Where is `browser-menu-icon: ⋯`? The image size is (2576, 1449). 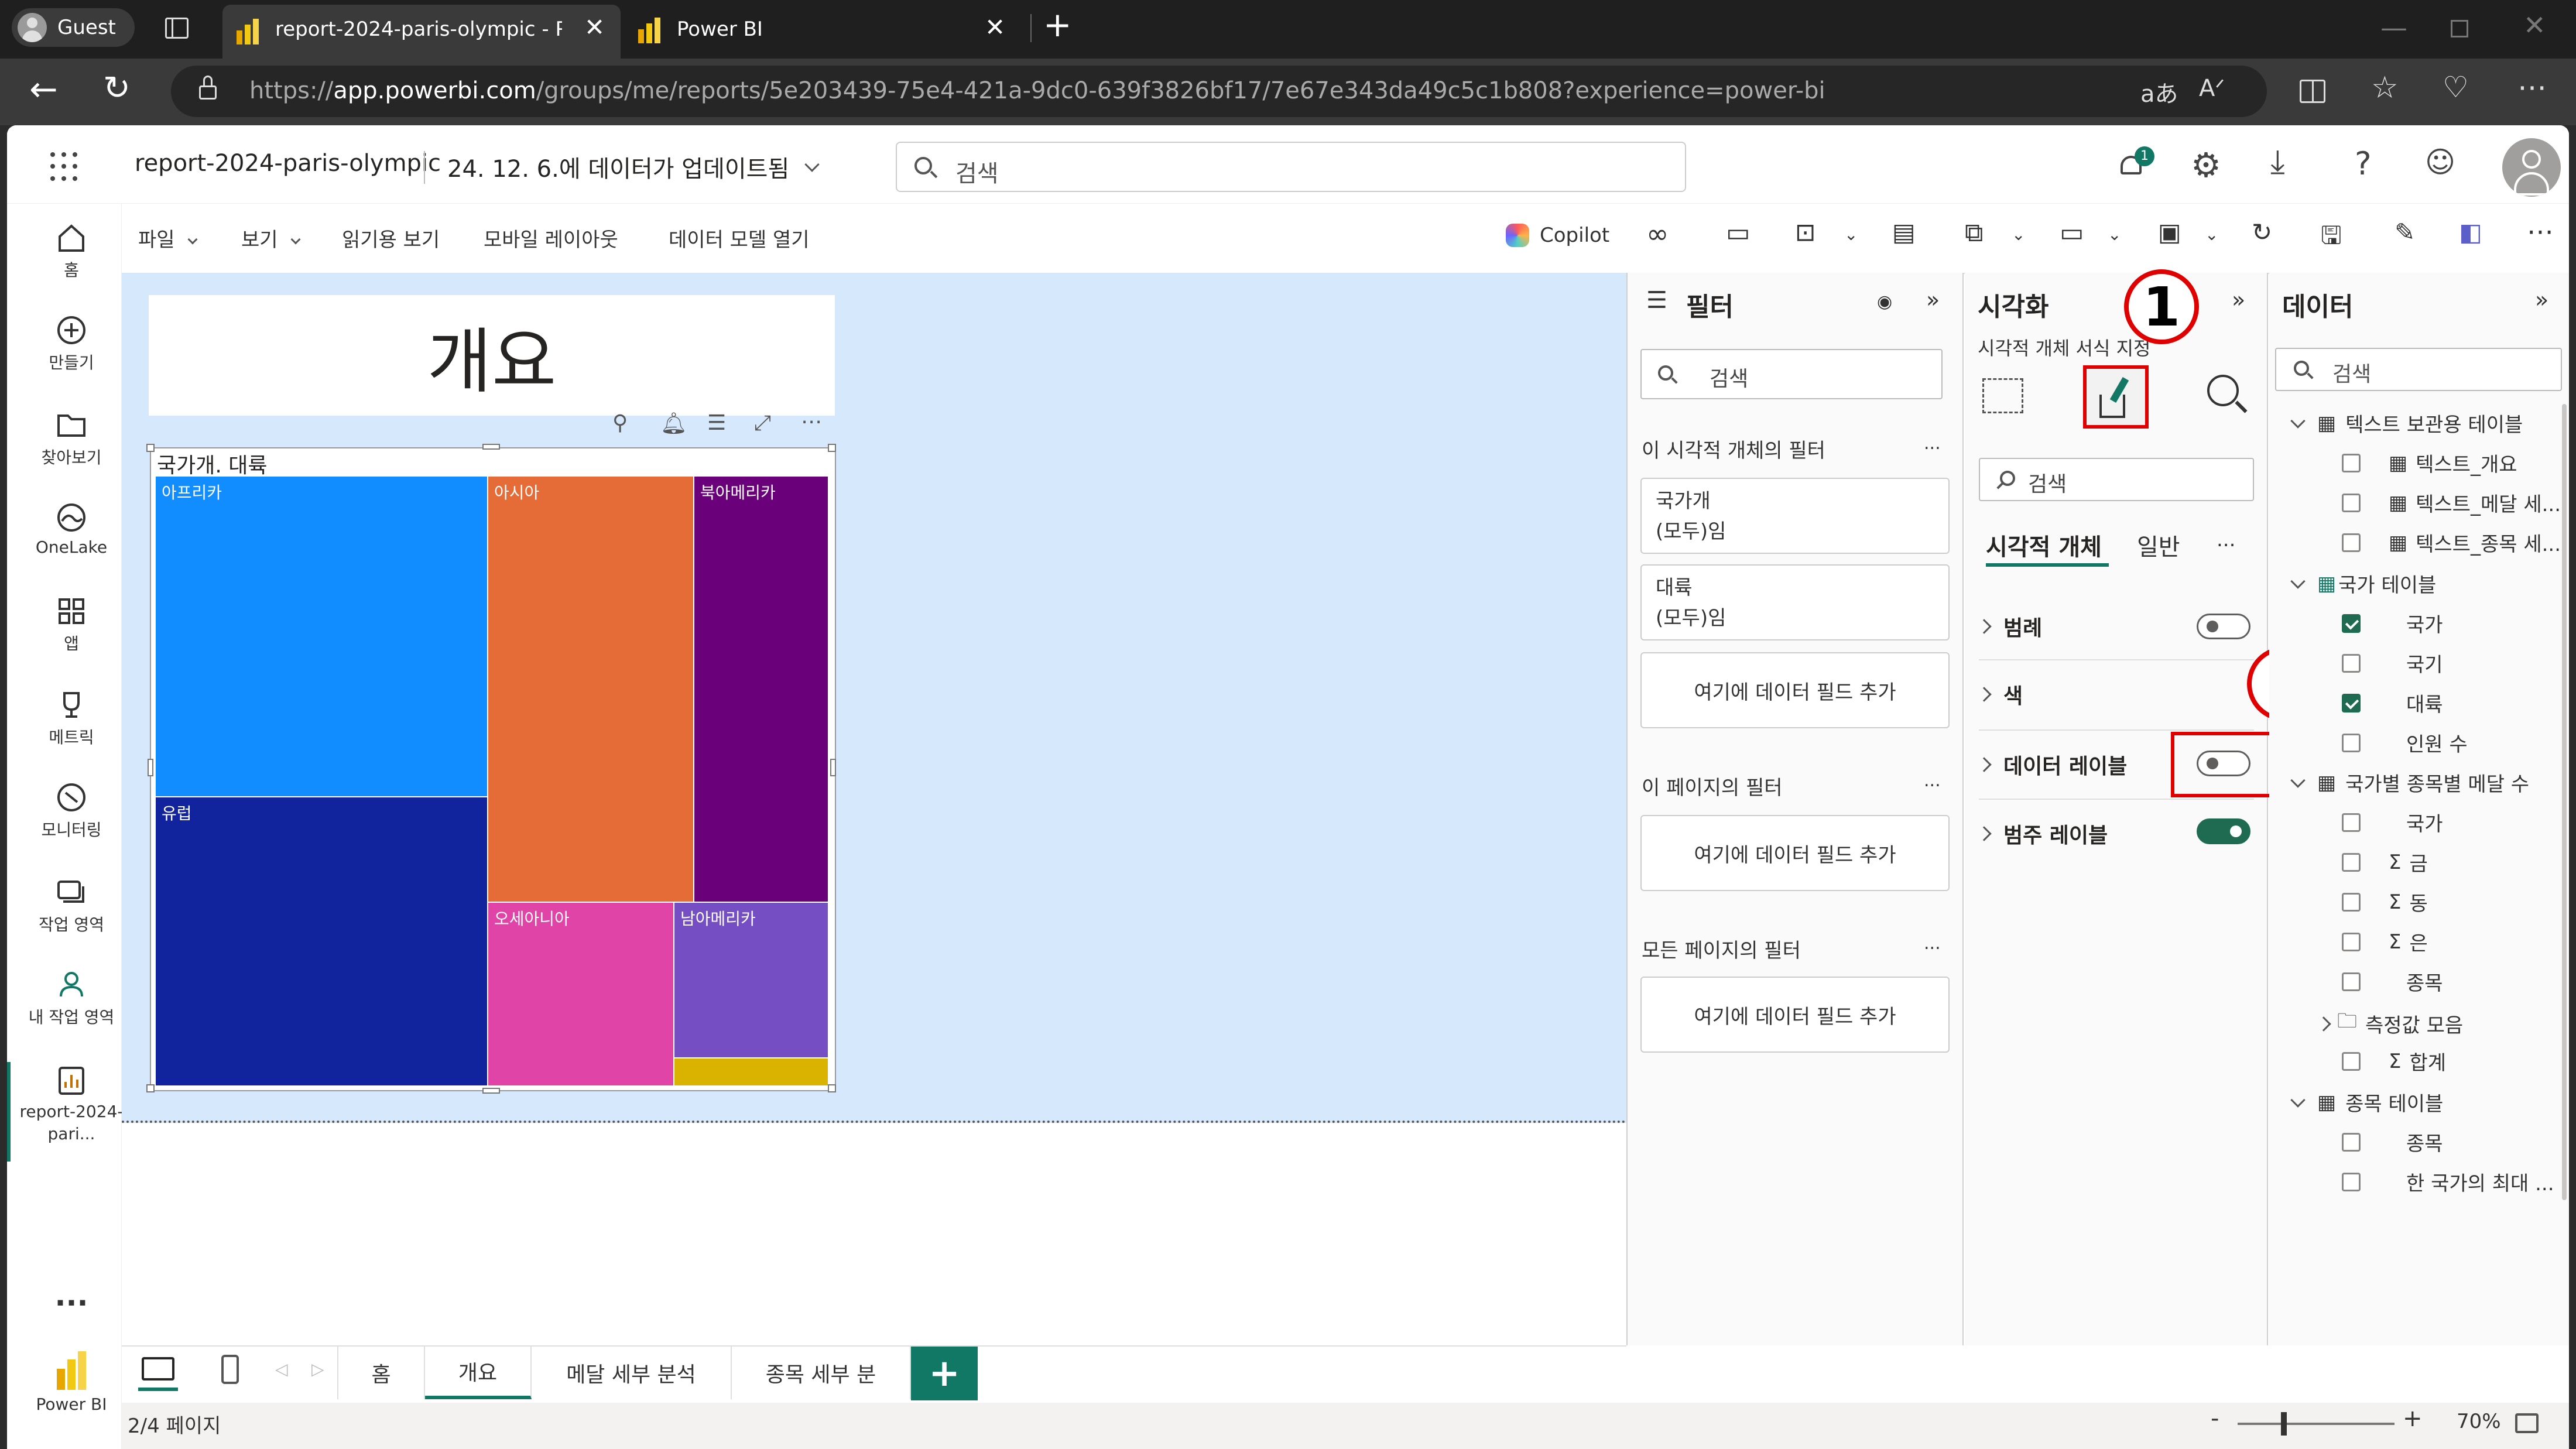
browser-menu-icon: ⋯ is located at coordinates (2532, 87).